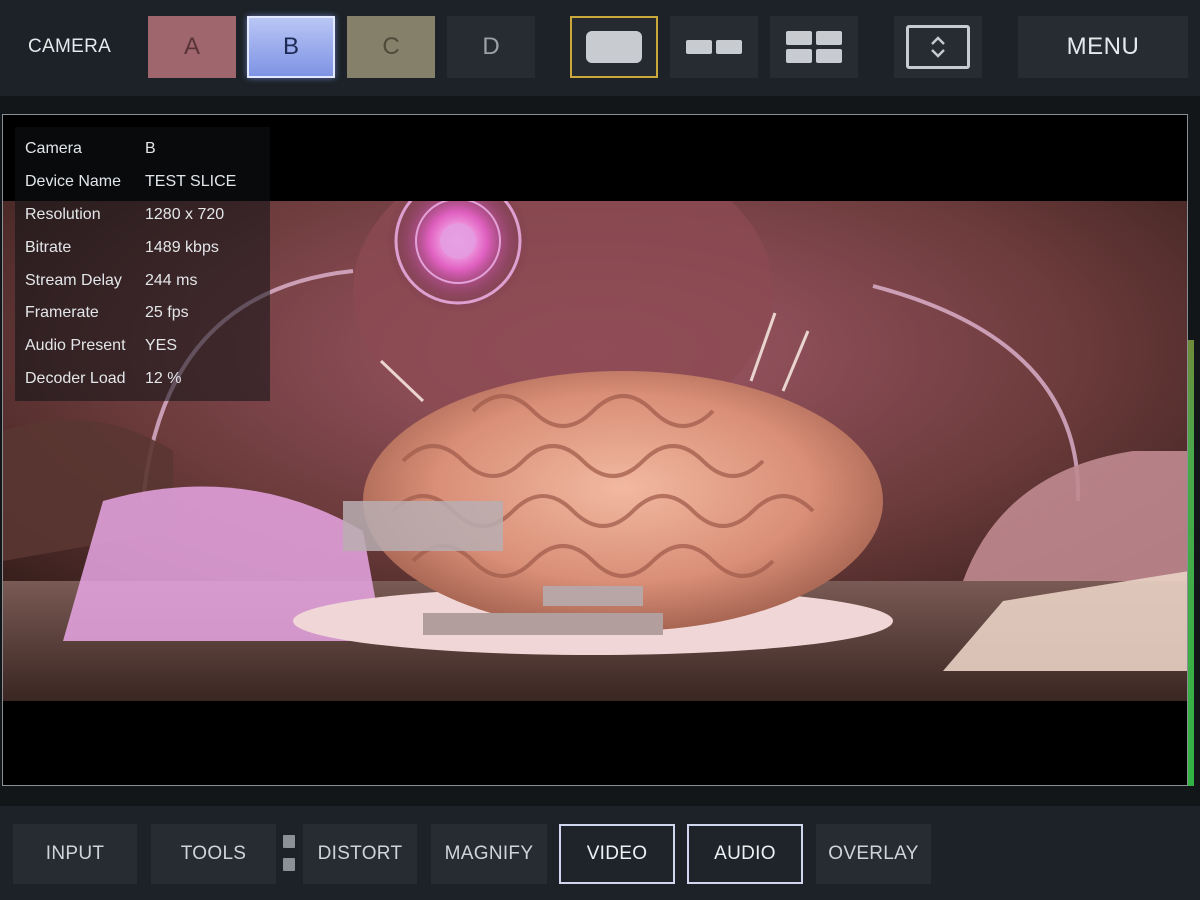  Describe the element at coordinates (1191, 563) in the screenshot. I see `audio-level-meter` at that location.